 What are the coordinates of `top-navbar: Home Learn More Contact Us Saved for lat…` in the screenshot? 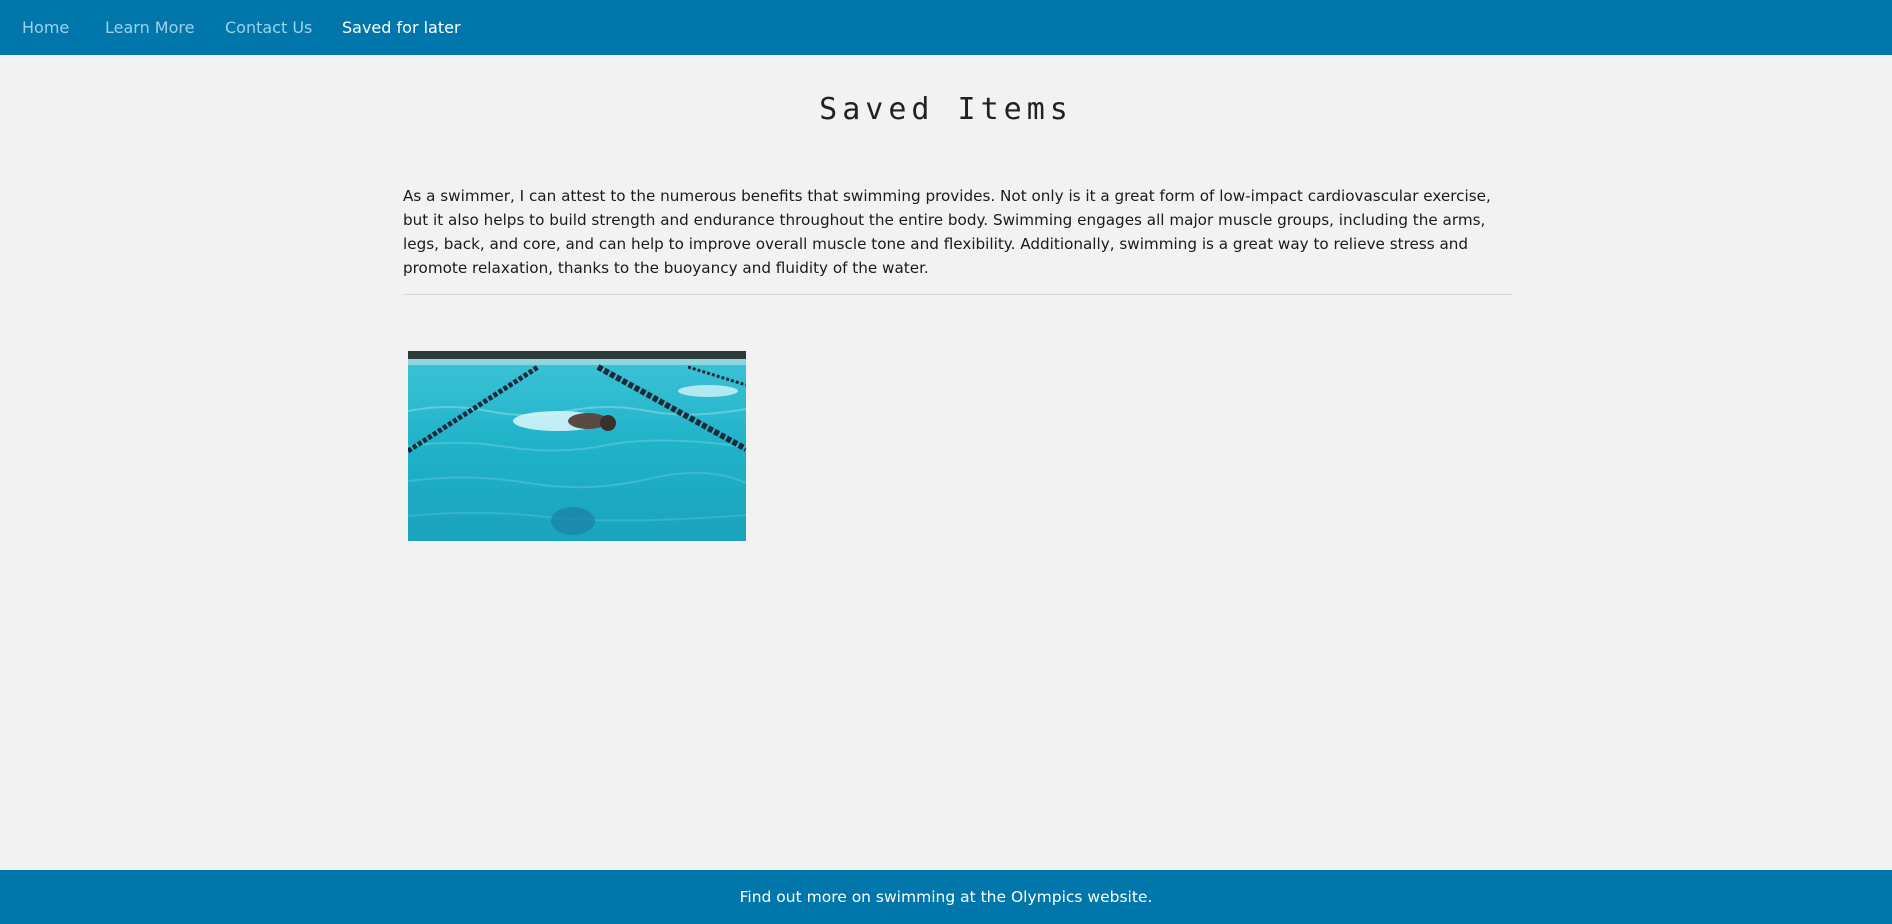 It's located at (946, 27).